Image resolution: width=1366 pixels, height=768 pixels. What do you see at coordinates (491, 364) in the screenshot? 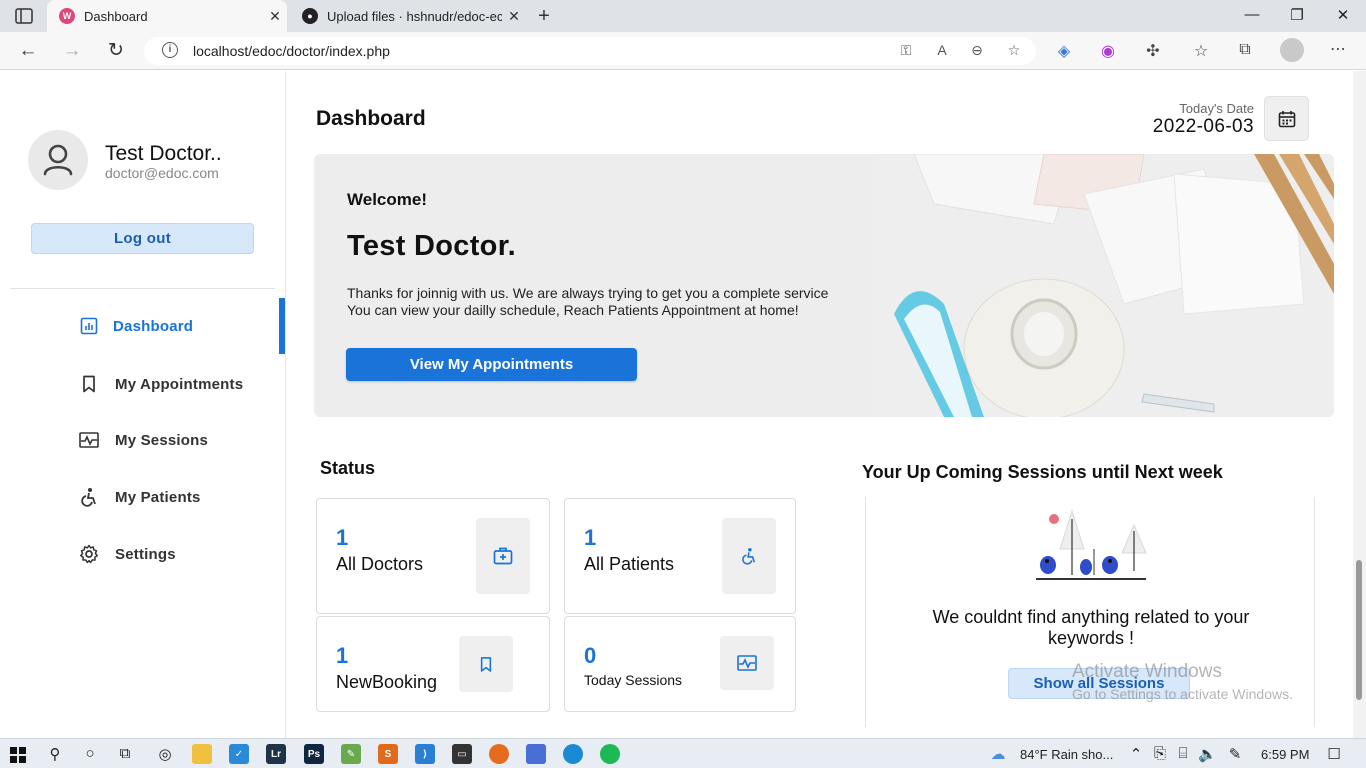
I see `view-appointments-button: View My Appointments` at bounding box center [491, 364].